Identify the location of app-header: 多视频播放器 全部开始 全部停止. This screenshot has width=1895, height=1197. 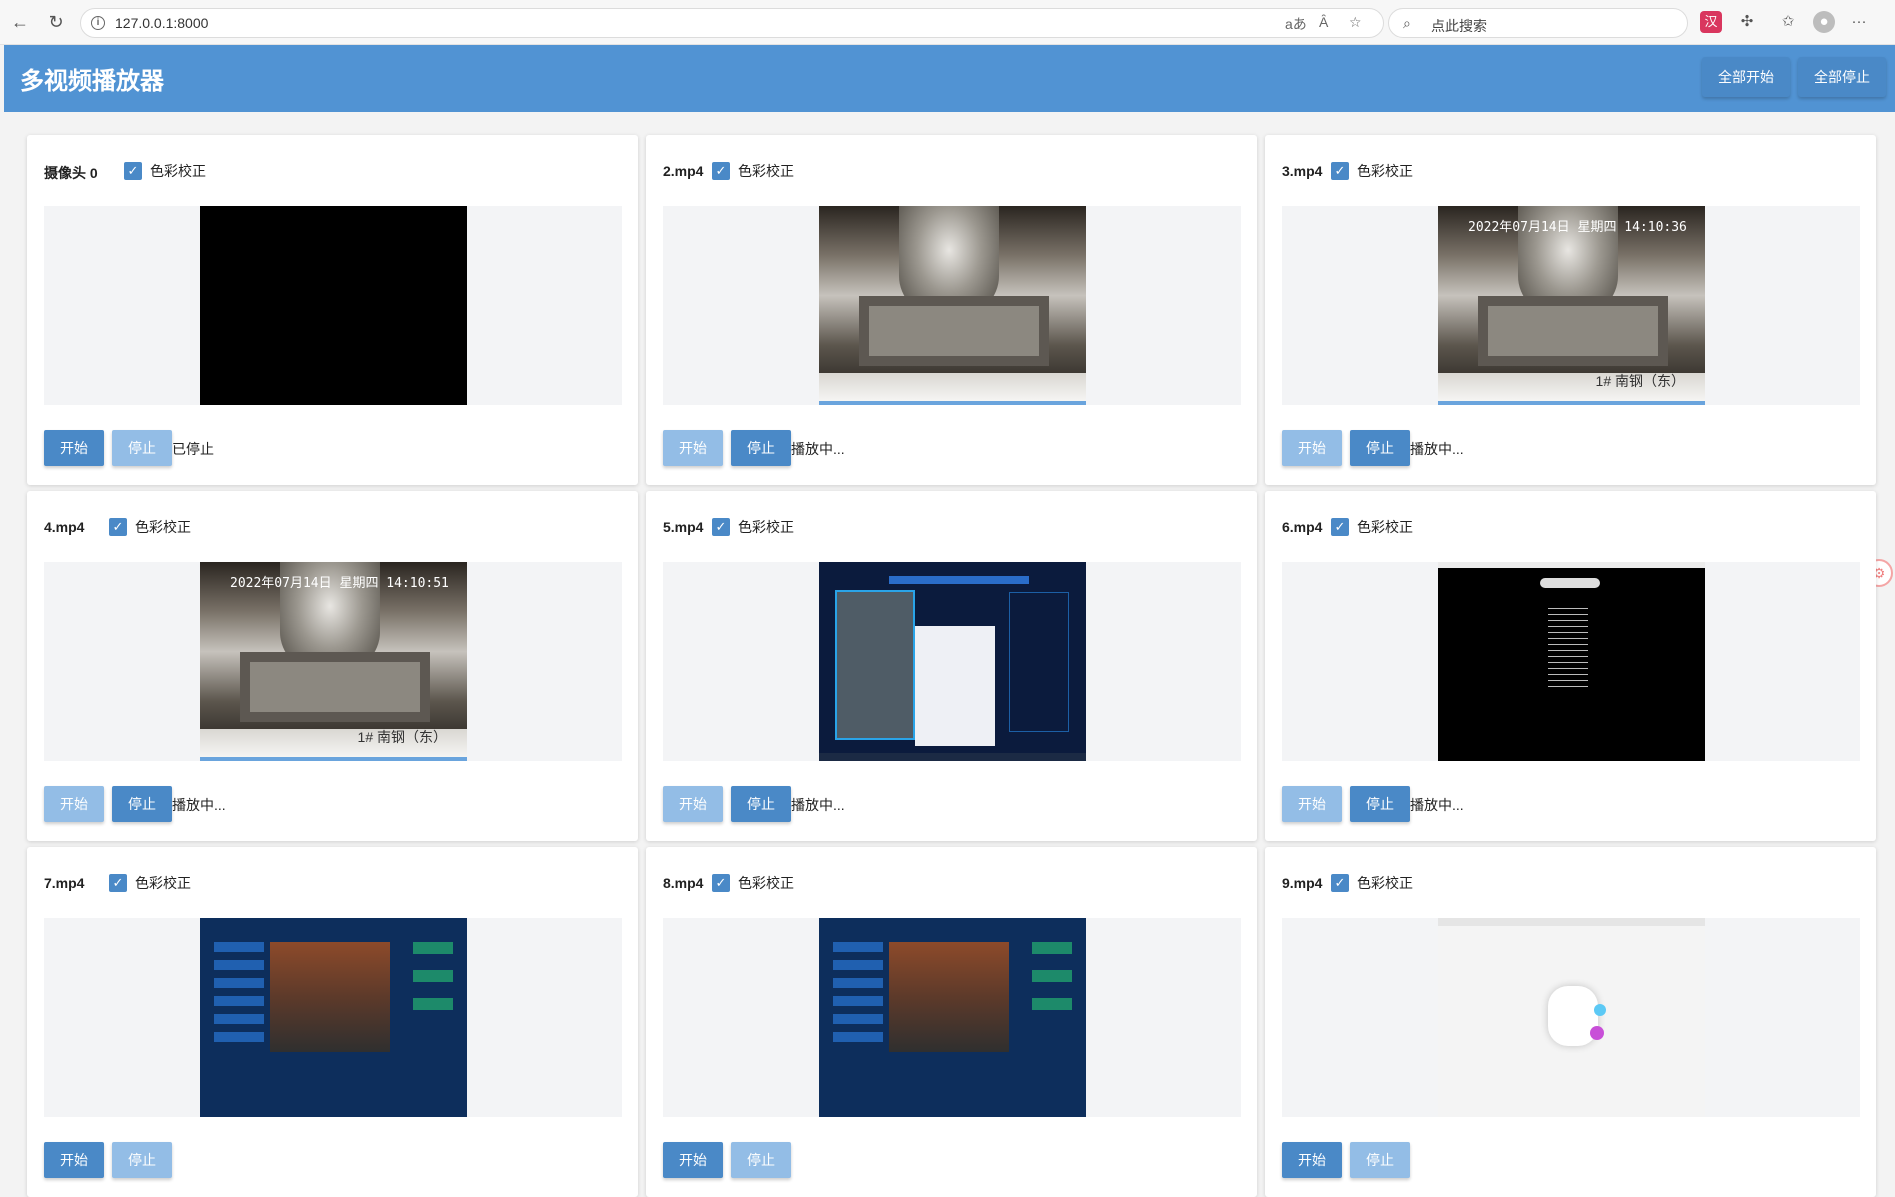
(949, 78).